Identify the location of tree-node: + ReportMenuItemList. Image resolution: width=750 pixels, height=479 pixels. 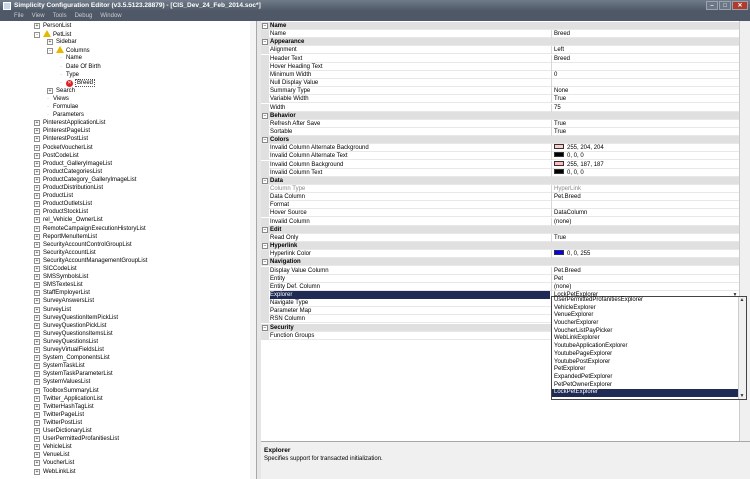
(65, 237).